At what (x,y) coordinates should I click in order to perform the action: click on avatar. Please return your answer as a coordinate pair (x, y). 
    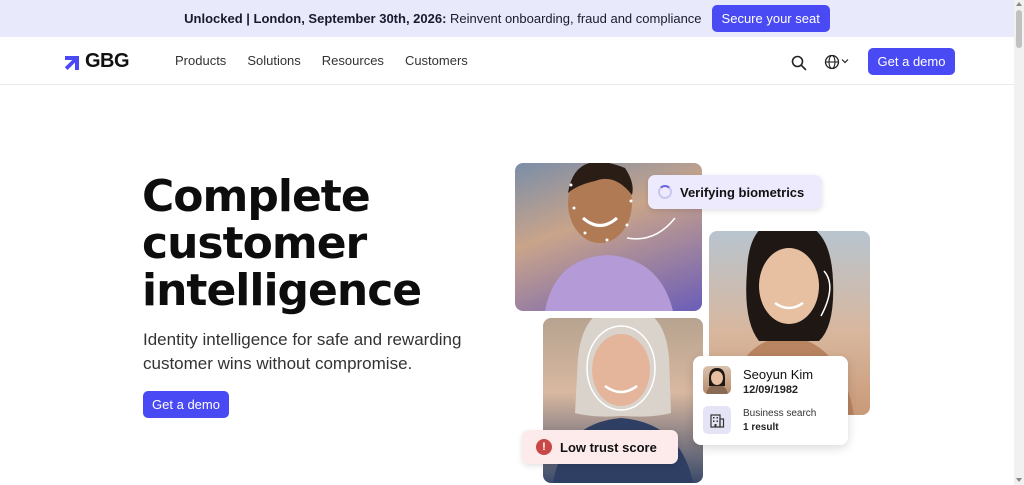
    Looking at the image, I should click on (717, 380).